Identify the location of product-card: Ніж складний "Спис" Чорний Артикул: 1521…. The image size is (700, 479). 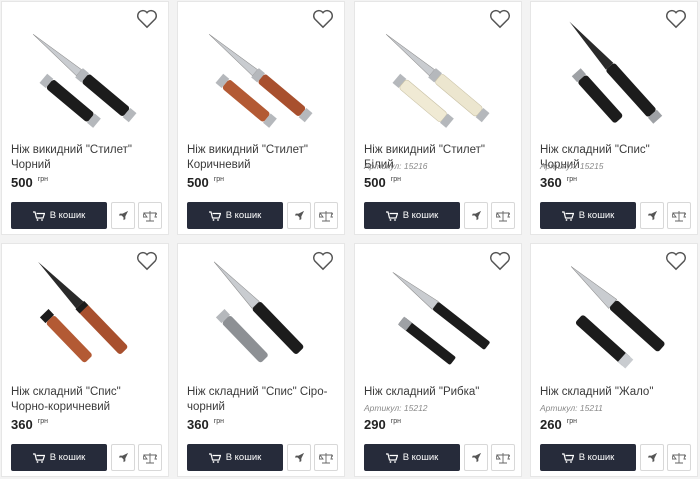
(614, 118).